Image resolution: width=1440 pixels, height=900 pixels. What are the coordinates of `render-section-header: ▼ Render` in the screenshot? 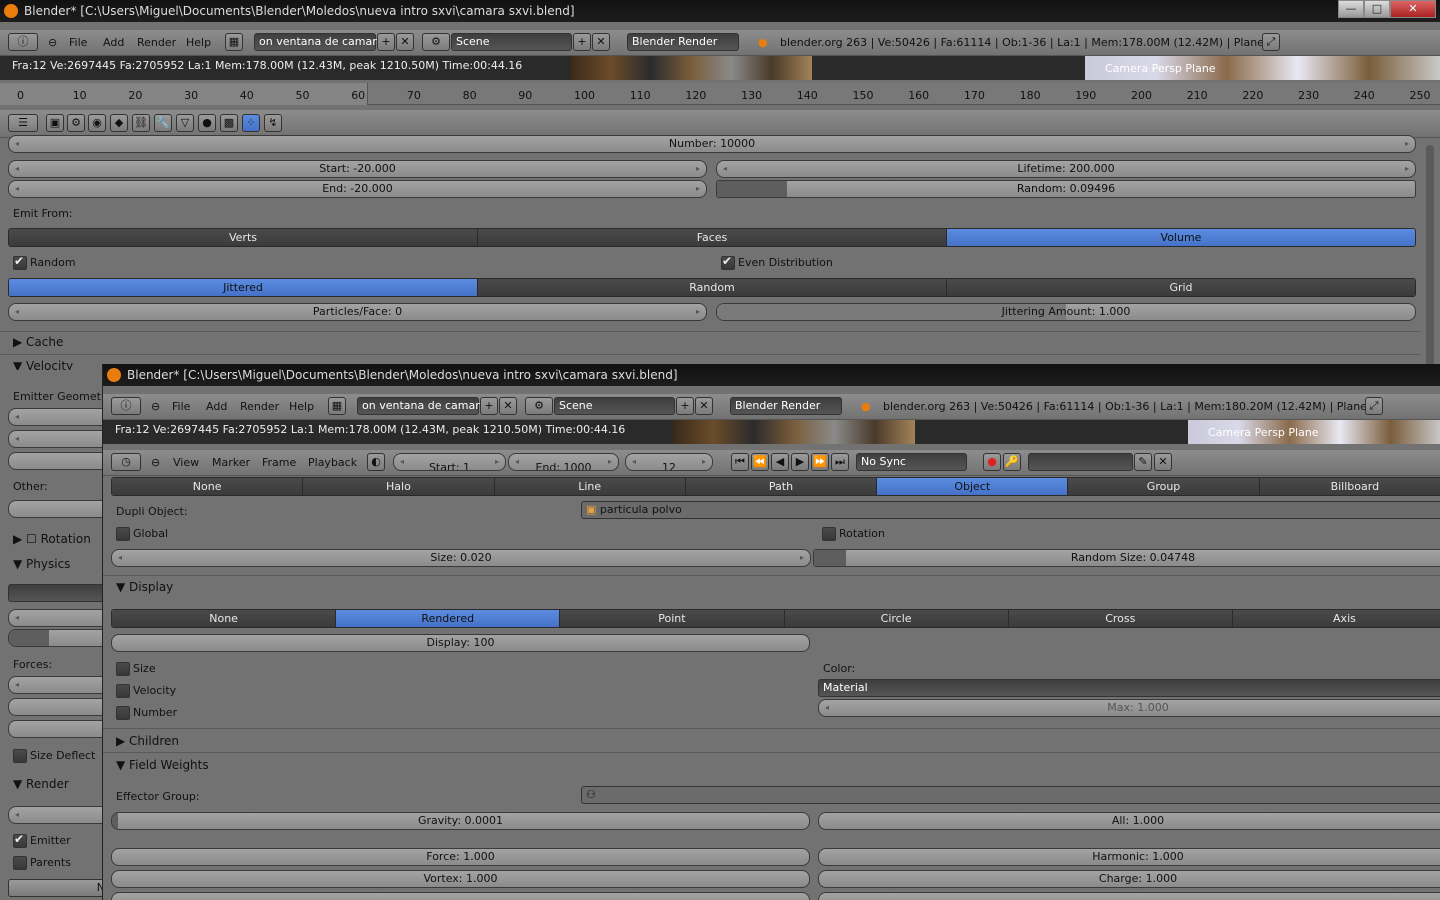 It's located at (41, 784).